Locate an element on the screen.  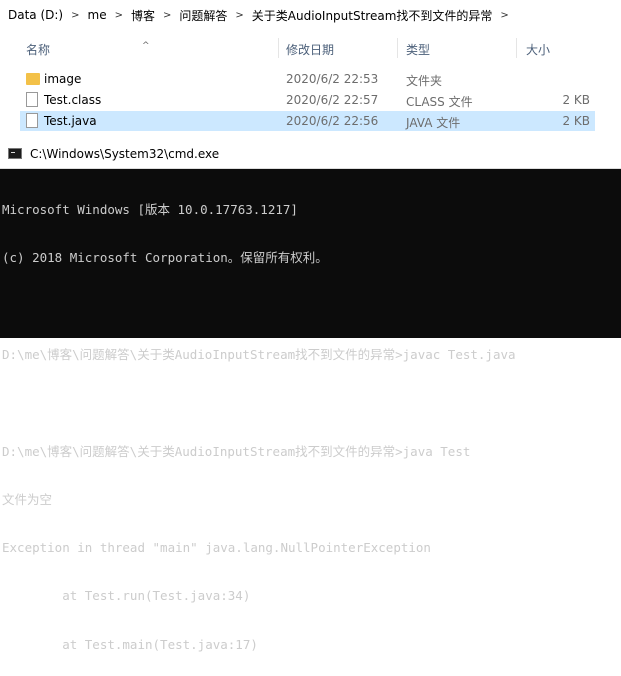
file-date: 2020/6/2 22:53 is located at coordinates (332, 79).